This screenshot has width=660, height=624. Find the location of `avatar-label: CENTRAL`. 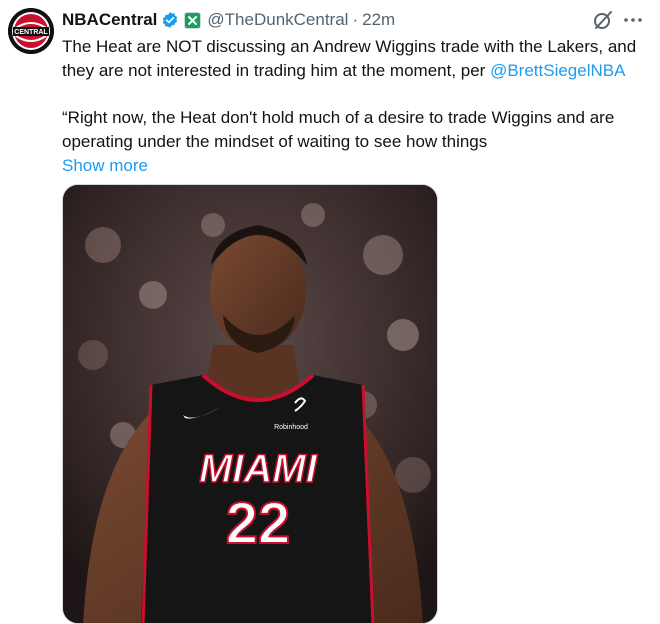

avatar-label: CENTRAL is located at coordinates (31, 32).